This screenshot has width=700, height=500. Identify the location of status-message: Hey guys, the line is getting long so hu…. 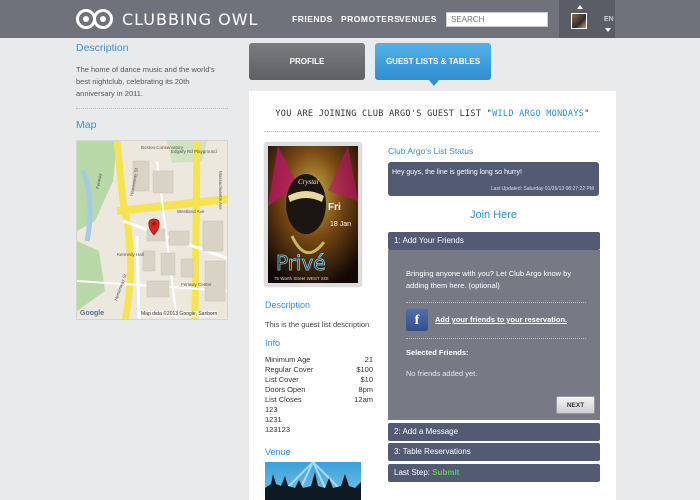
(457, 172).